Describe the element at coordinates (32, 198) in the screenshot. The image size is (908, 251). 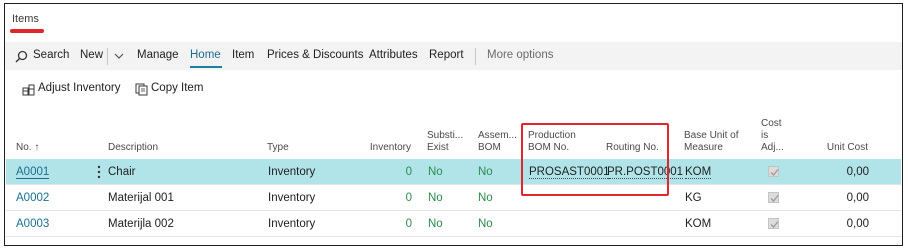
I see `item-no-link: A0002` at that location.